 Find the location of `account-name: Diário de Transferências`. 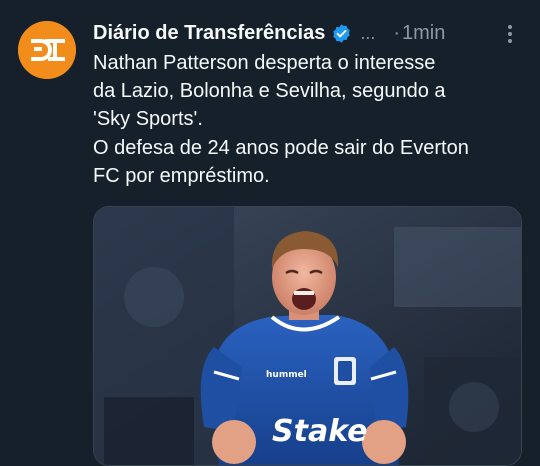

account-name: Diário de Transferências is located at coordinates (209, 33).